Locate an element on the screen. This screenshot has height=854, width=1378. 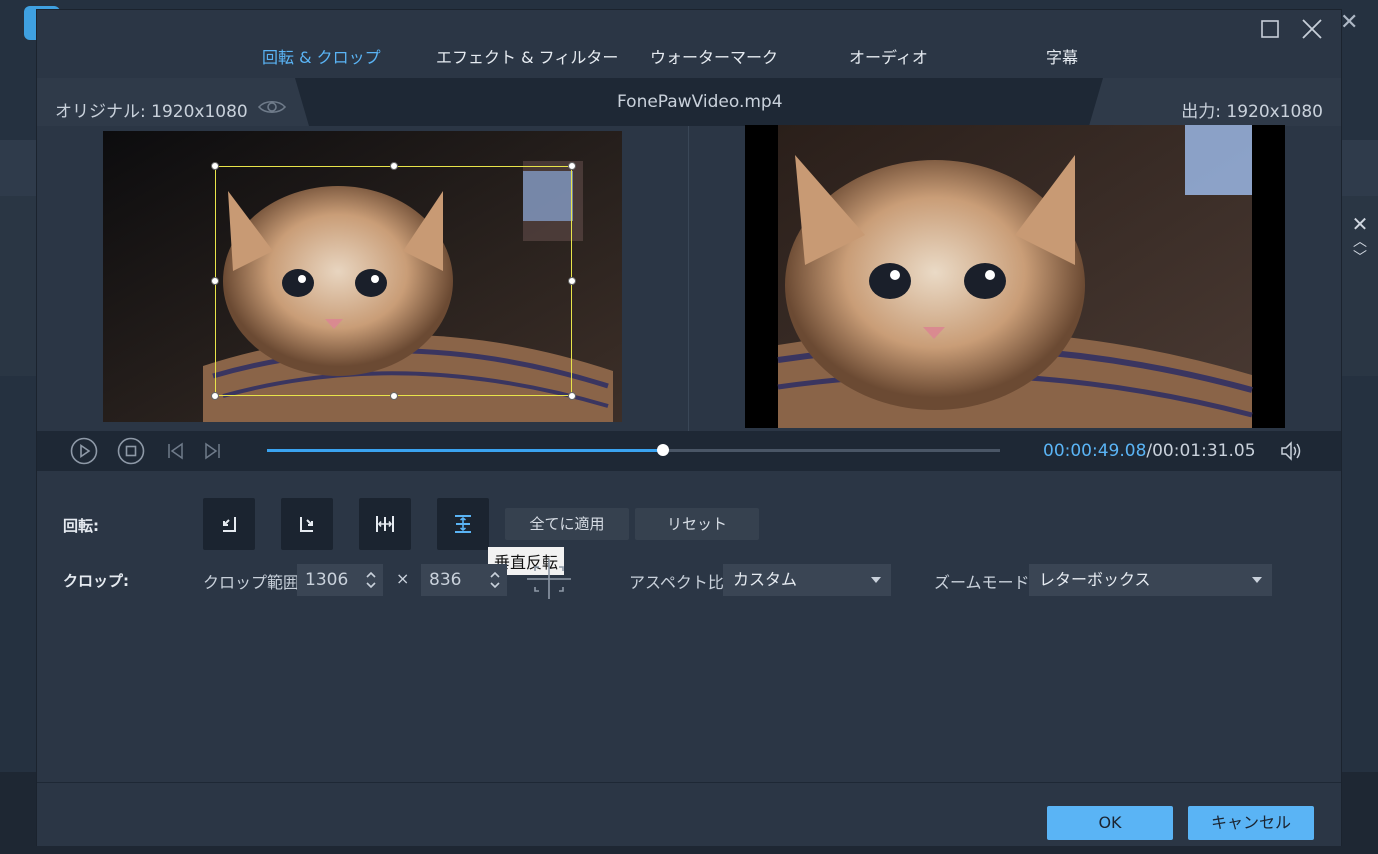
zoom-mode-select: レターボックス is located at coordinates (1150, 580).